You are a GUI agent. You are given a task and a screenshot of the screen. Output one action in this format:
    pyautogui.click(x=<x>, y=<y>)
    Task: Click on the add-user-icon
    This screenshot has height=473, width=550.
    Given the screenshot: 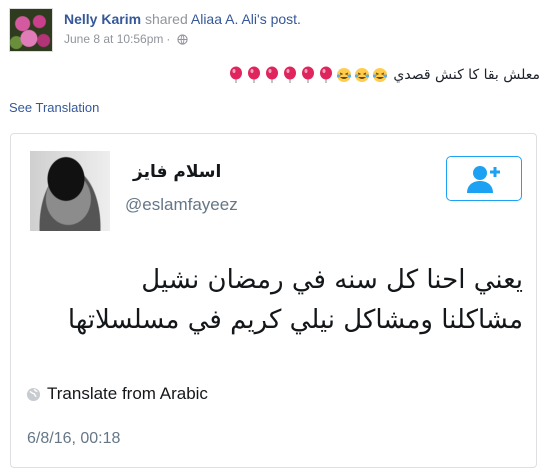 What is the action you would take?
    pyautogui.click(x=483, y=179)
    